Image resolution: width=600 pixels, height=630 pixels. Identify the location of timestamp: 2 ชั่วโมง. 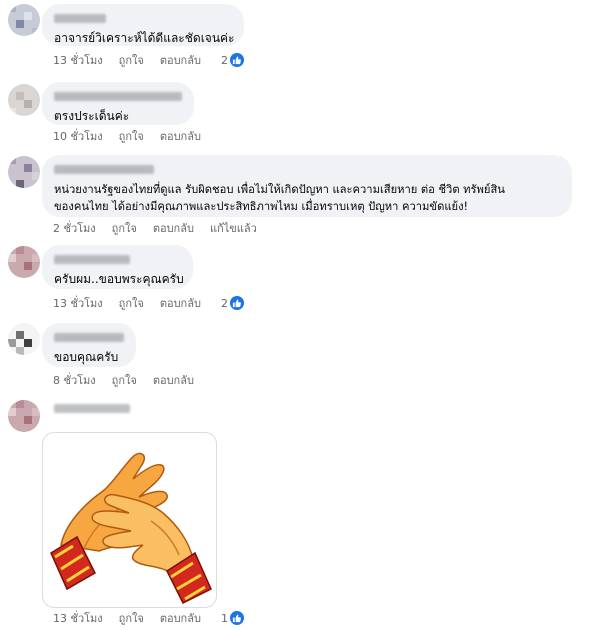
(74, 228).